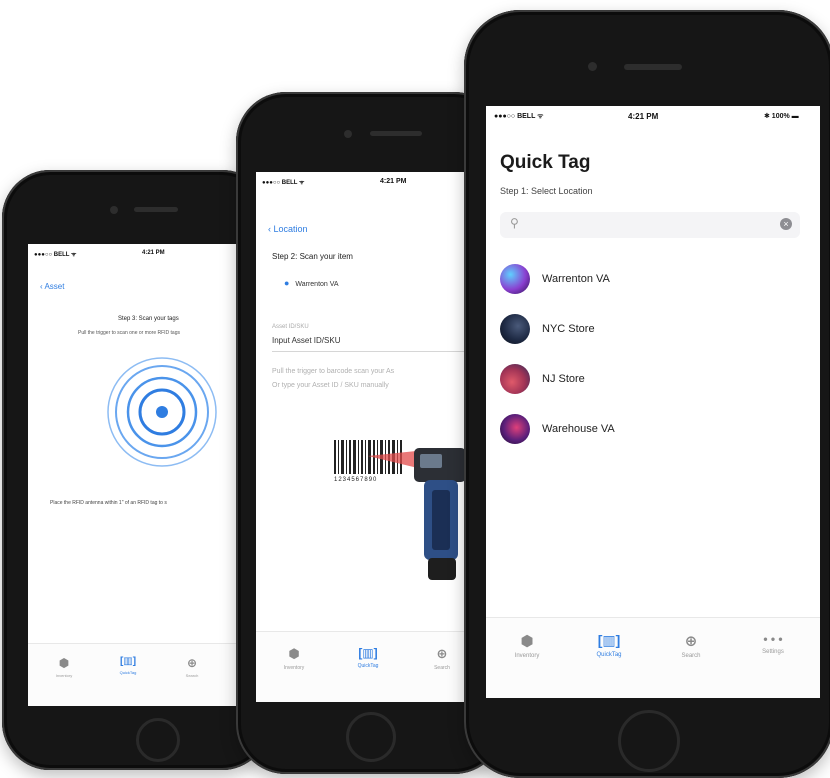 The width and height of the screenshot is (830, 778). Describe the element at coordinates (400, 510) in the screenshot. I see `barcode-scanner-illustration` at that location.